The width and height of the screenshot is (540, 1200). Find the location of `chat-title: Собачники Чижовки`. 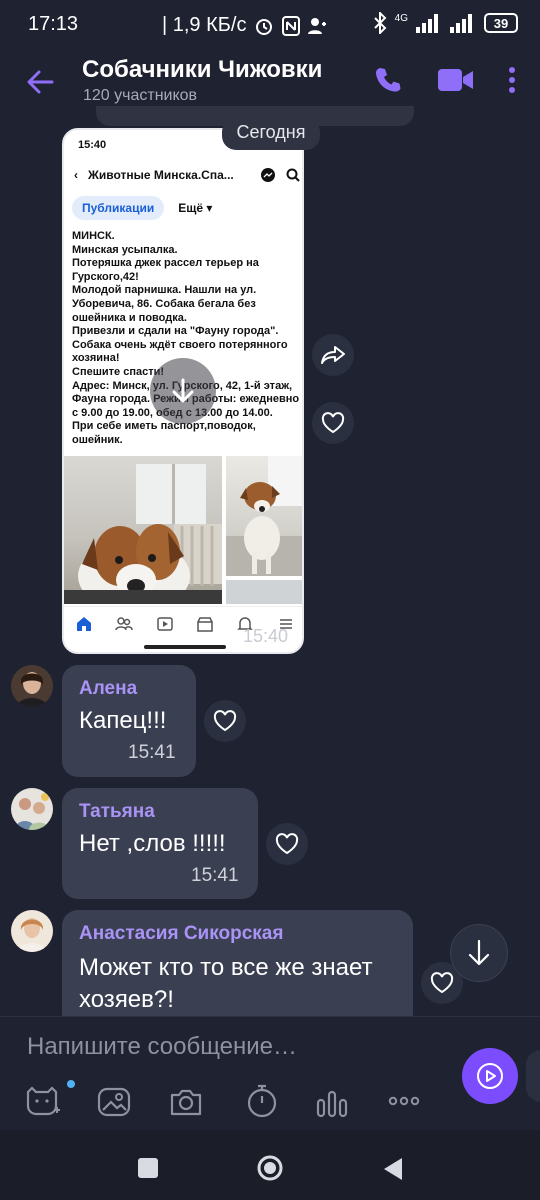

chat-title: Собачники Чижовки is located at coordinates (202, 70).